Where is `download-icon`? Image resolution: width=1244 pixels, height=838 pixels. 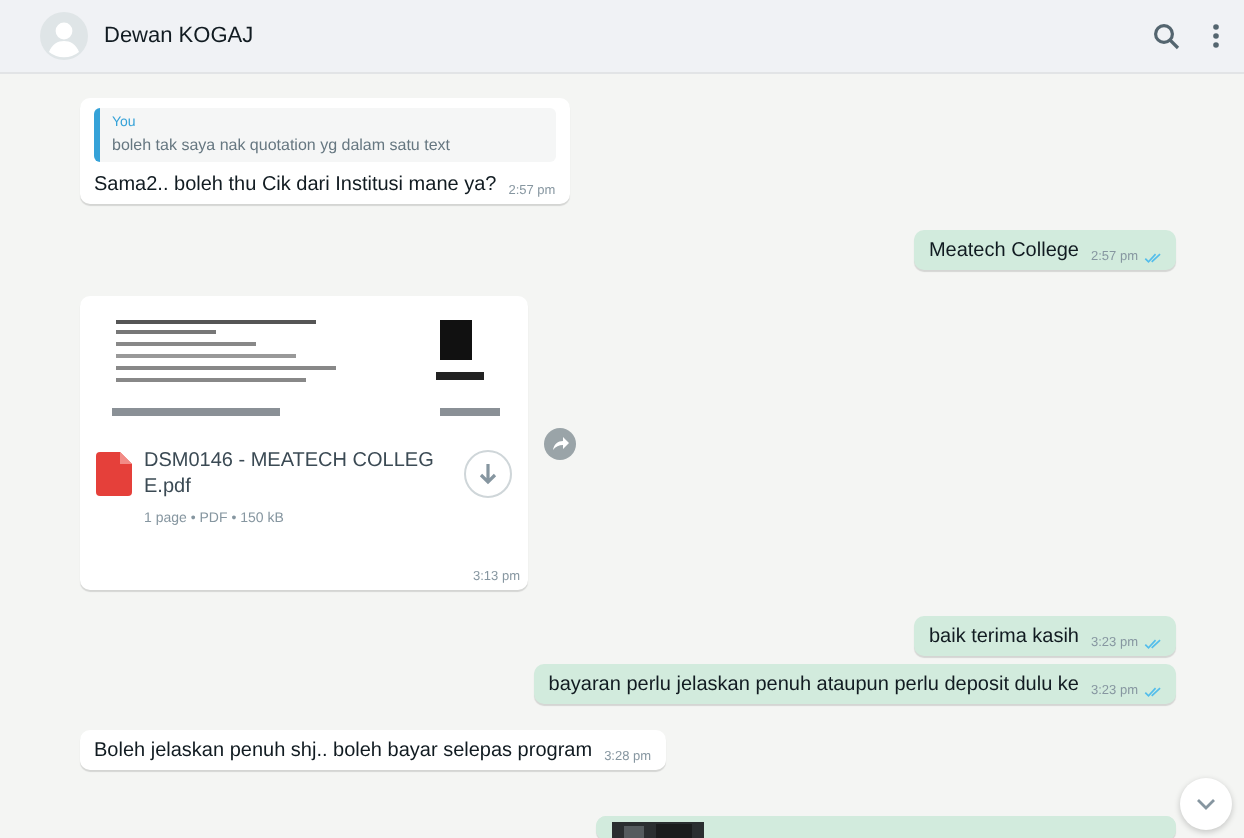 download-icon is located at coordinates (488, 474).